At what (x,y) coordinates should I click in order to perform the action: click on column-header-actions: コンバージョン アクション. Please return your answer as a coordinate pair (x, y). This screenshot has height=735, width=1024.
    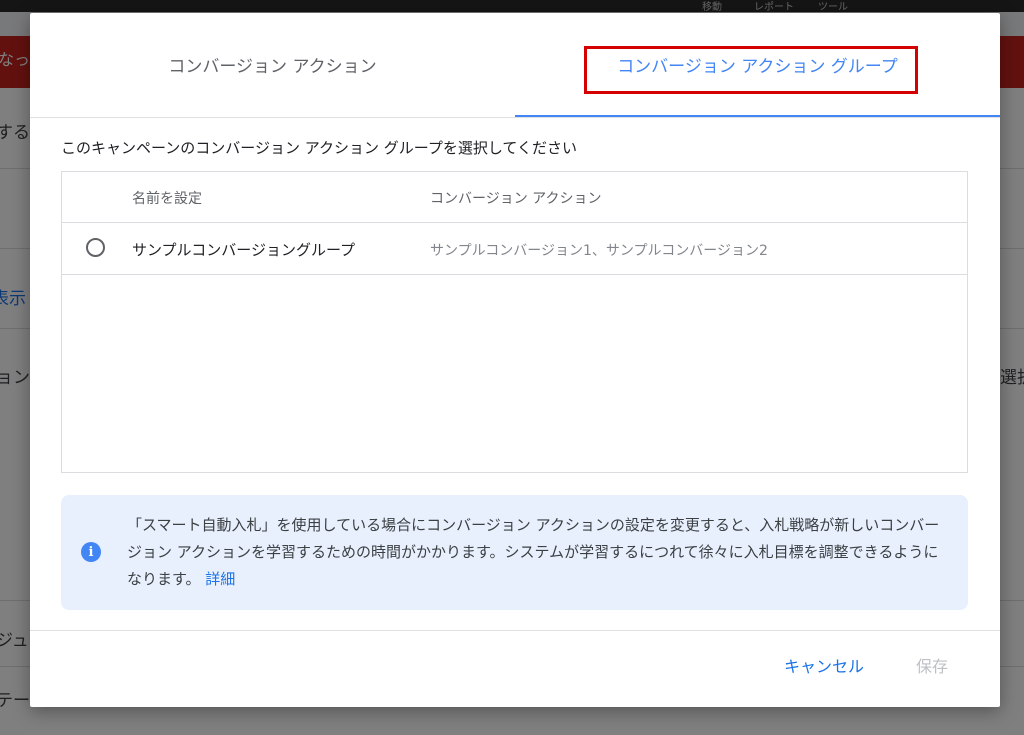
    Looking at the image, I should click on (515, 198).